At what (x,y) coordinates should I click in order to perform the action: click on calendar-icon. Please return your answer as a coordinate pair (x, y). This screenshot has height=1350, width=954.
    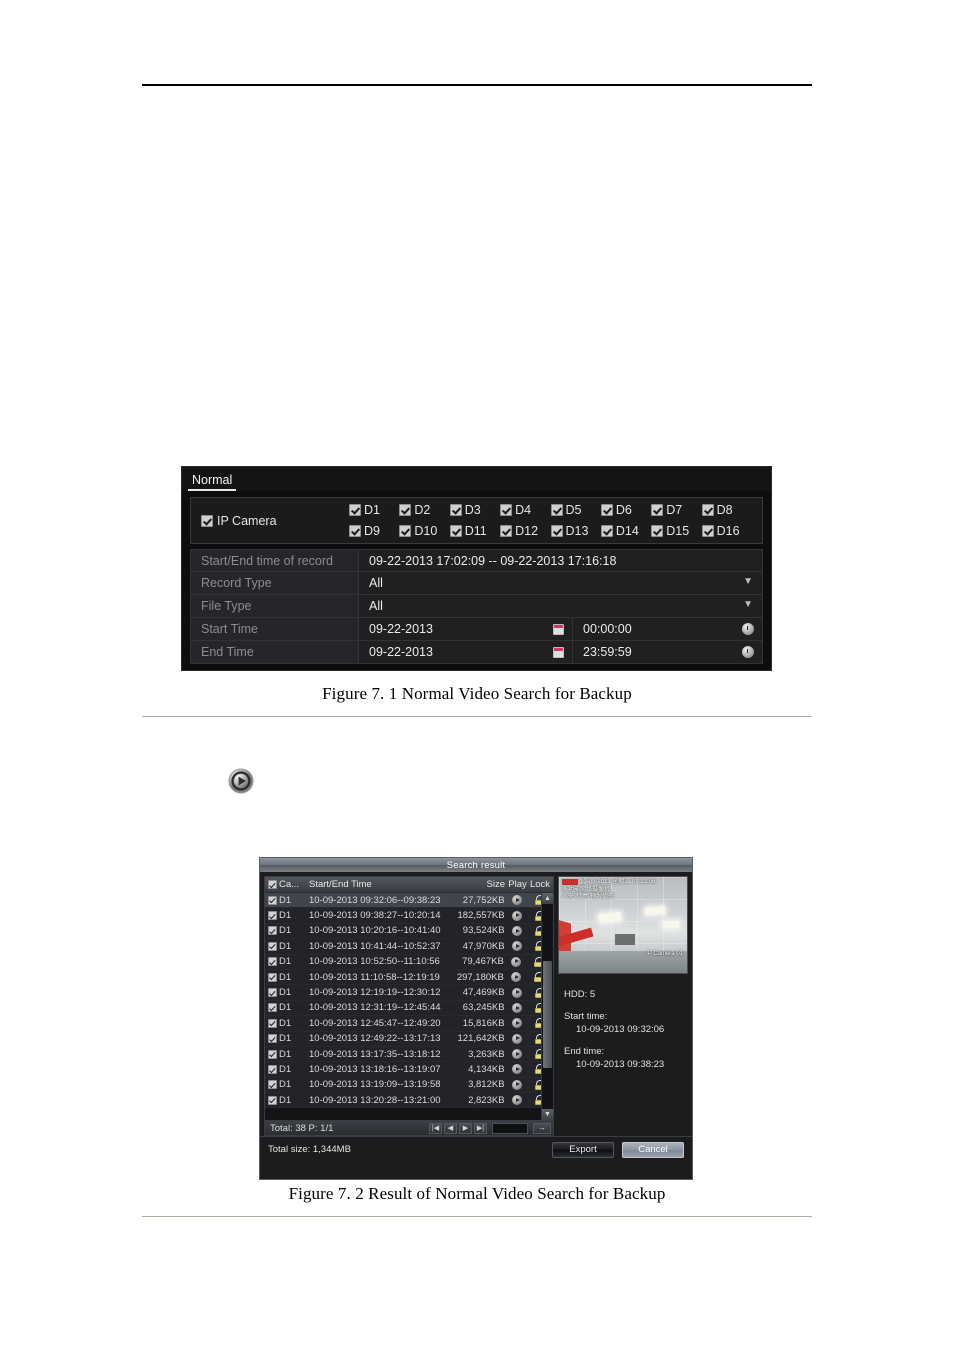
    Looking at the image, I should click on (558, 652).